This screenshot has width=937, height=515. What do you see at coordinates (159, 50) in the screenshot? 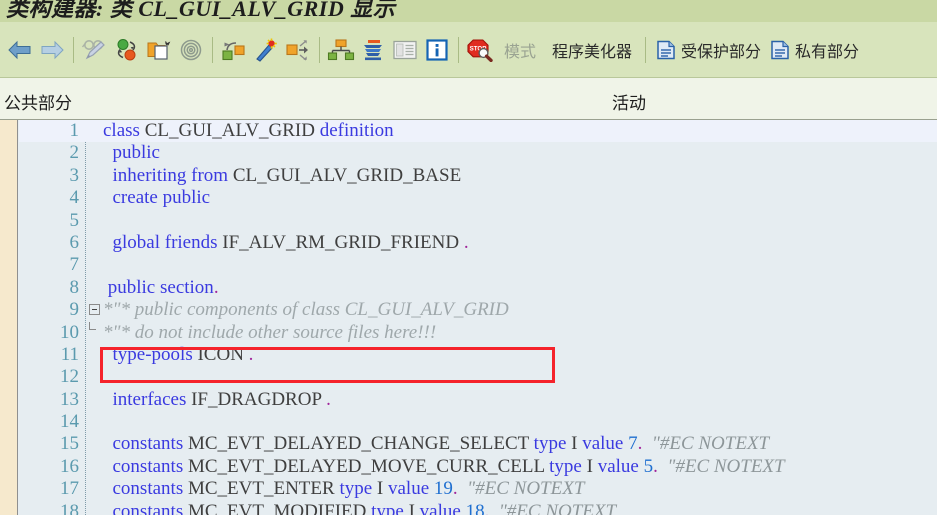
I see `copy-object-icon` at bounding box center [159, 50].